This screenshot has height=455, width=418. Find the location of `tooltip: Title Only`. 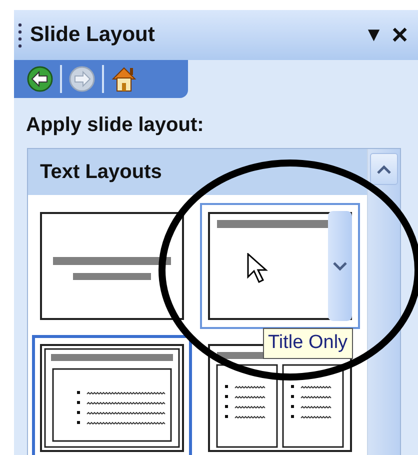

tooltip: Title Only is located at coordinates (308, 343).